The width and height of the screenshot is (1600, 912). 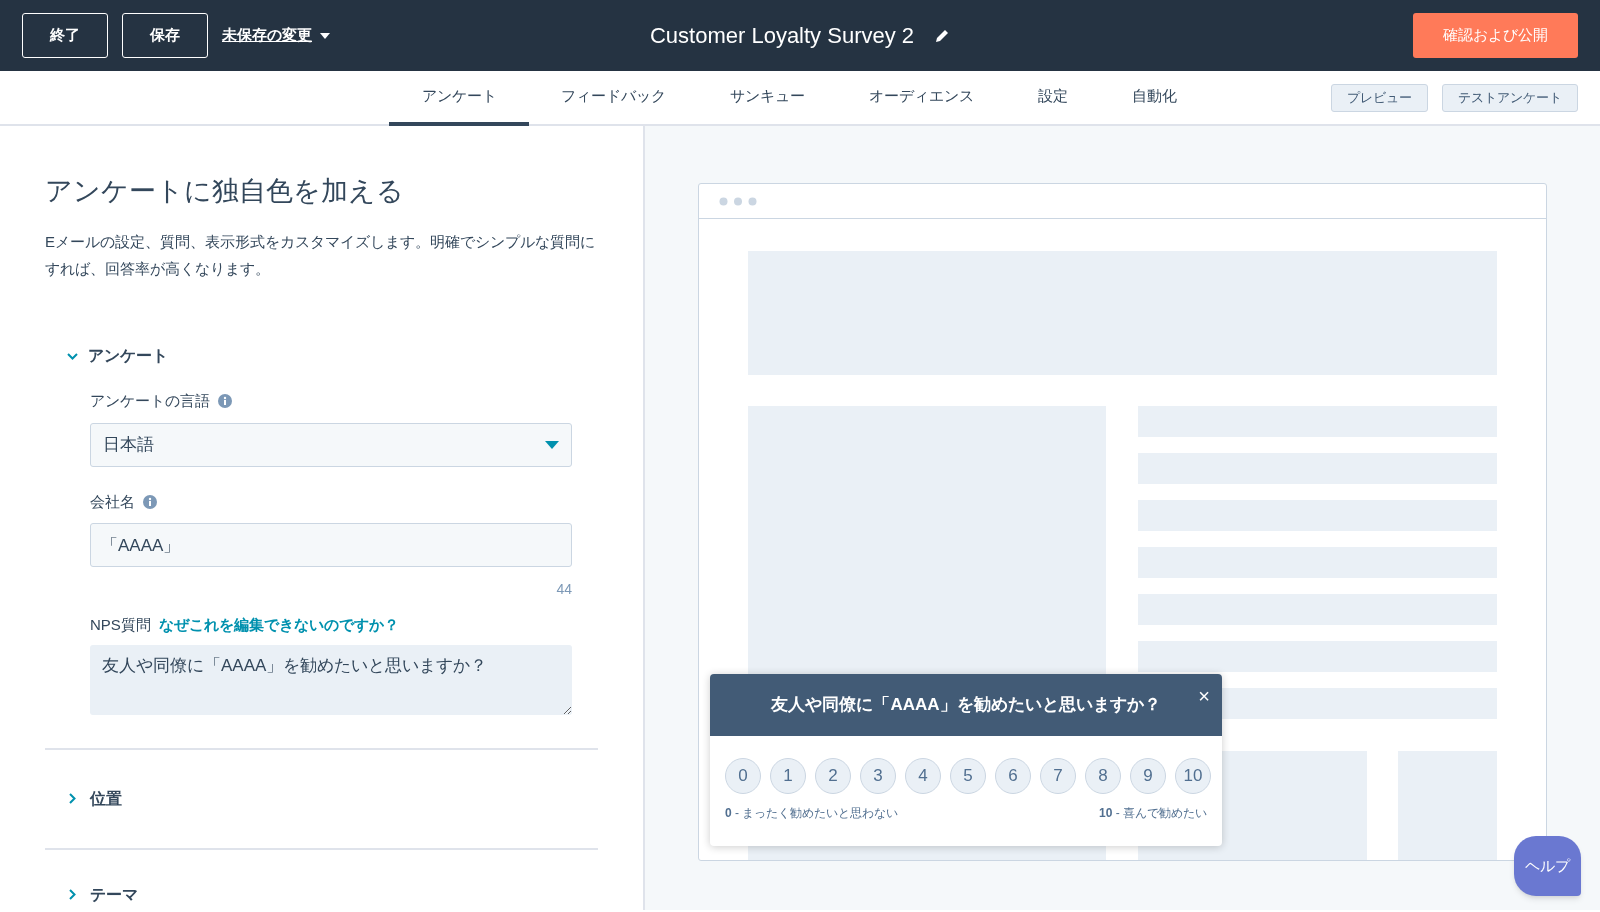 What do you see at coordinates (1204, 696) in the screenshot?
I see `close-button: ×` at bounding box center [1204, 696].